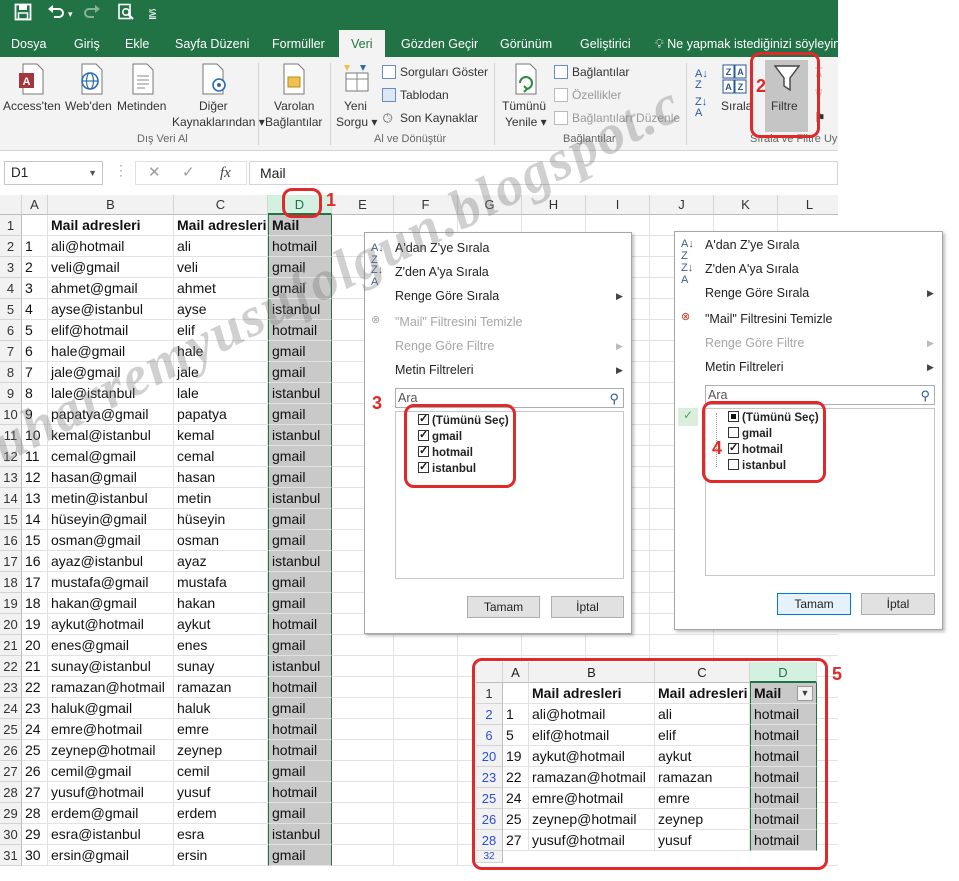 This screenshot has width=959, height=881. I want to click on grid-cell: 6, so click(35, 351).